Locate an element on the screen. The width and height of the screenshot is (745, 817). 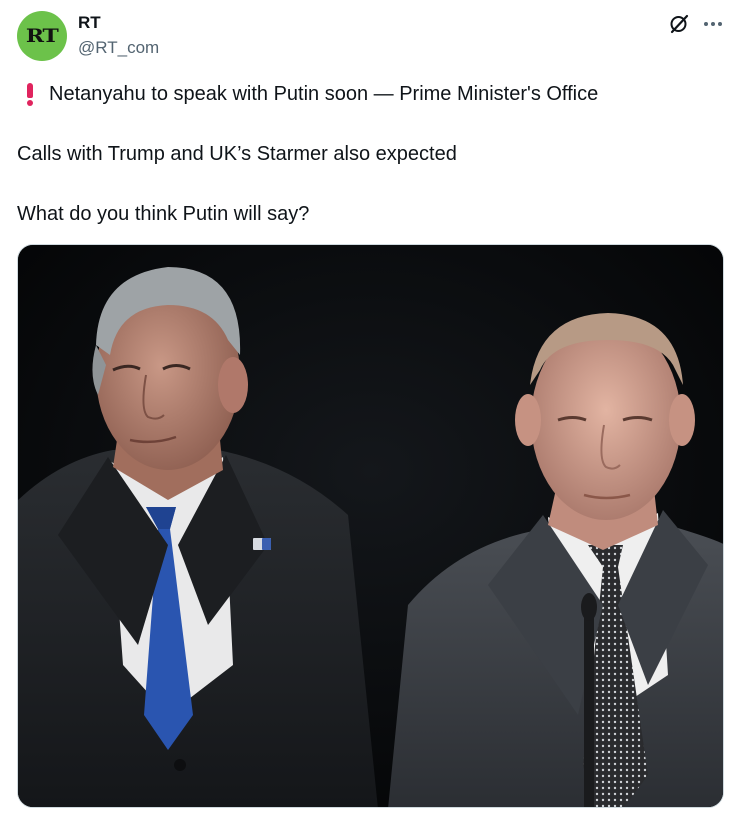
author-display-name: RT is located at coordinates (89, 23).